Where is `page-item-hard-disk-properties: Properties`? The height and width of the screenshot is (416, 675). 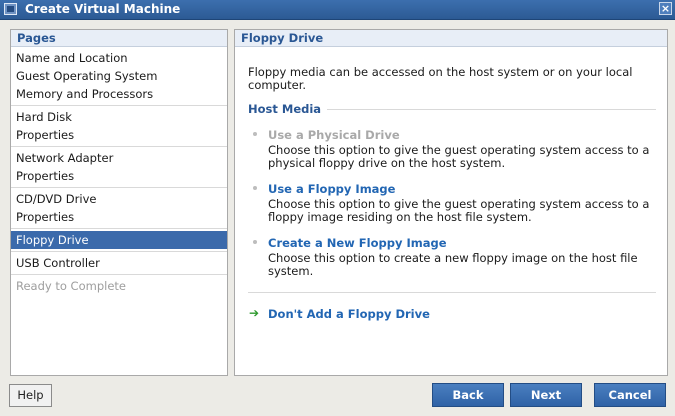
page-item-hard-disk-properties: Properties is located at coordinates (119, 135).